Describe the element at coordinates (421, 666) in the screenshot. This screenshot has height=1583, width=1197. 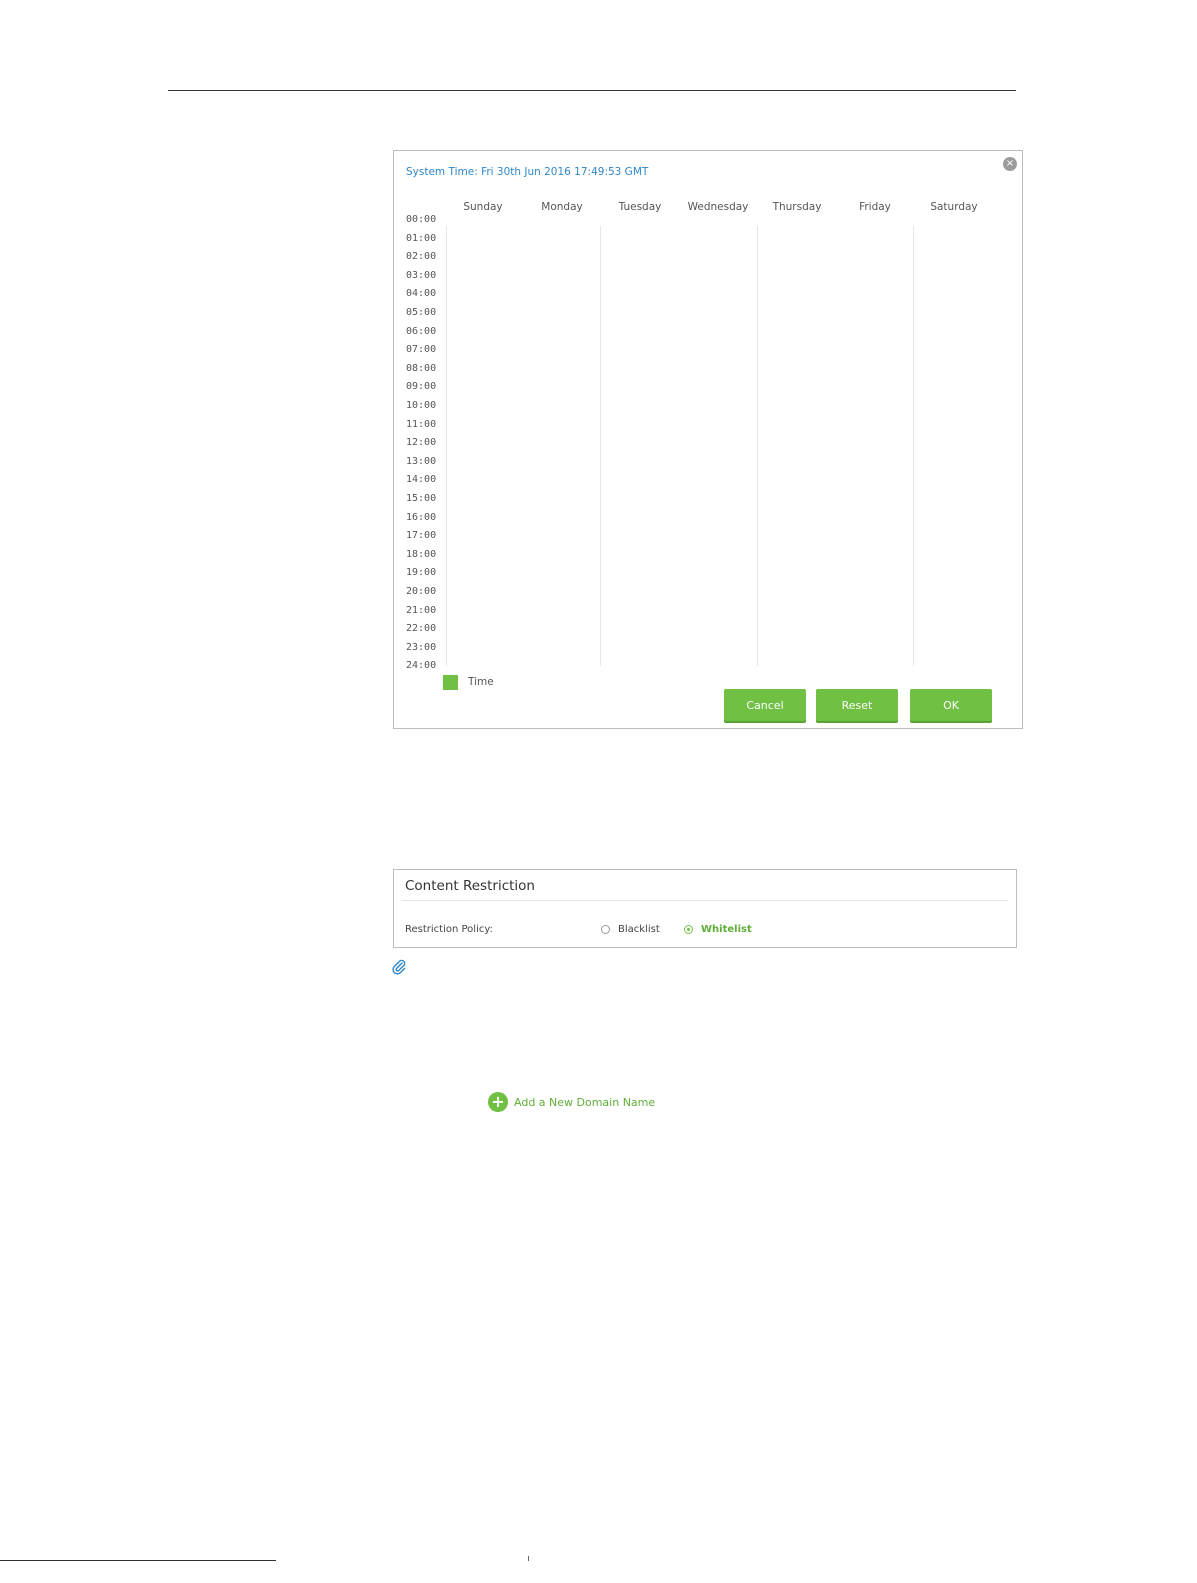
I see `hour-label: 24:00` at that location.